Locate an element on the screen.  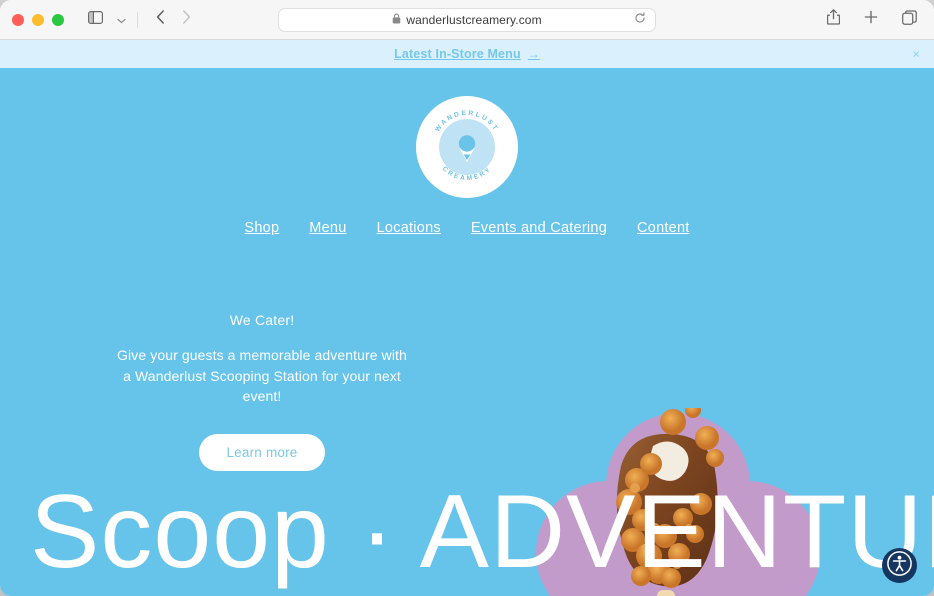
learn-more-button: Learn more is located at coordinates (262, 453).